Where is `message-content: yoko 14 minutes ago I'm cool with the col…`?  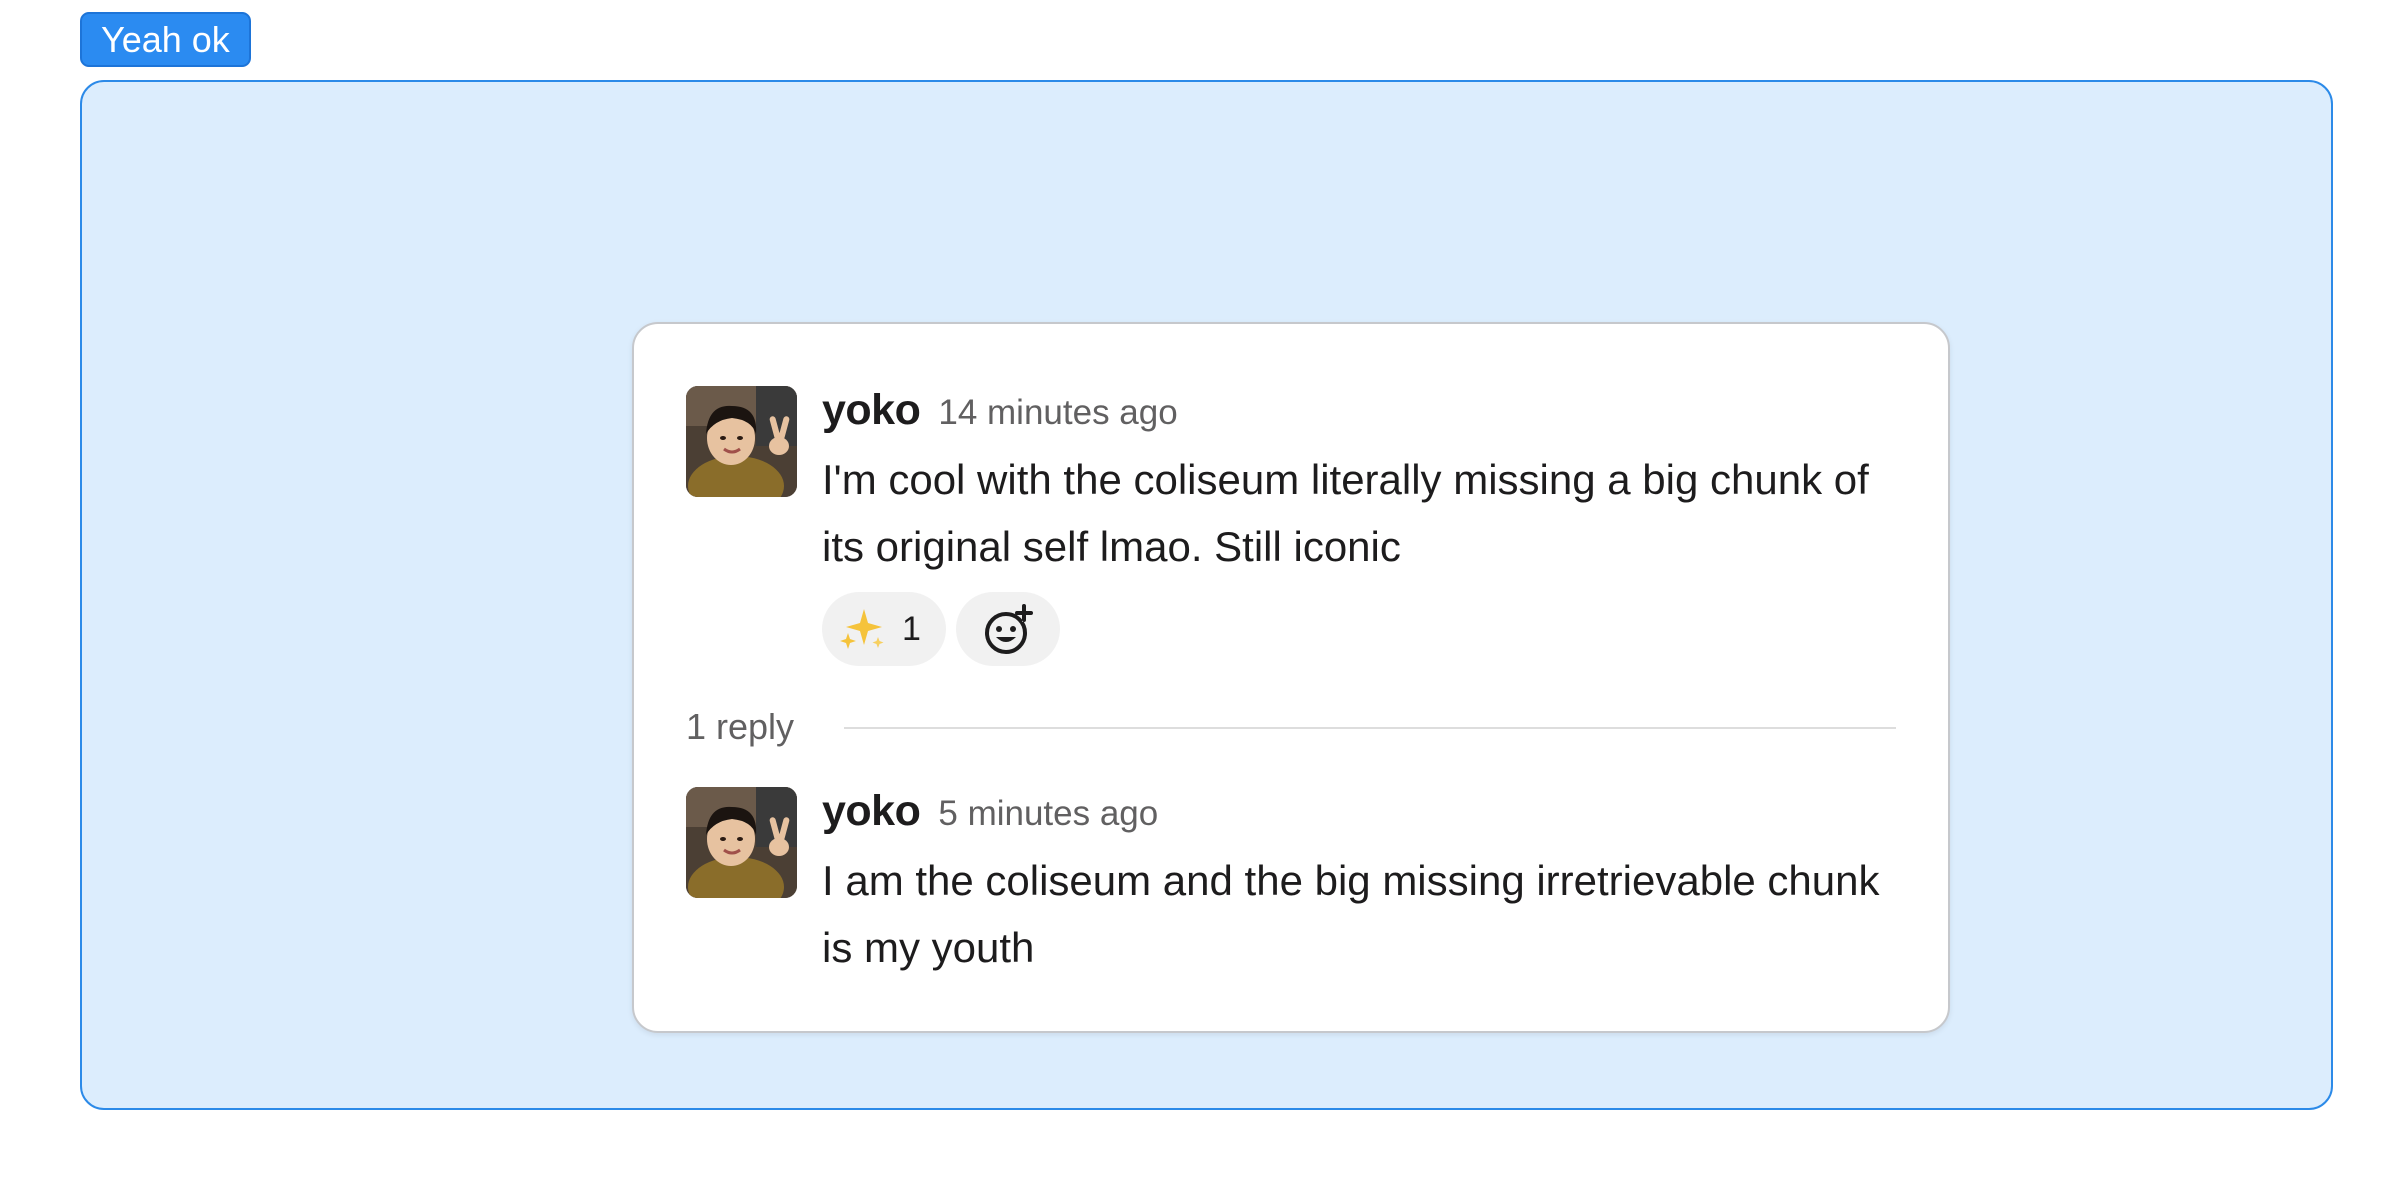 message-content: yoko 14 minutes ago I'm cool with the col… is located at coordinates (1367, 526).